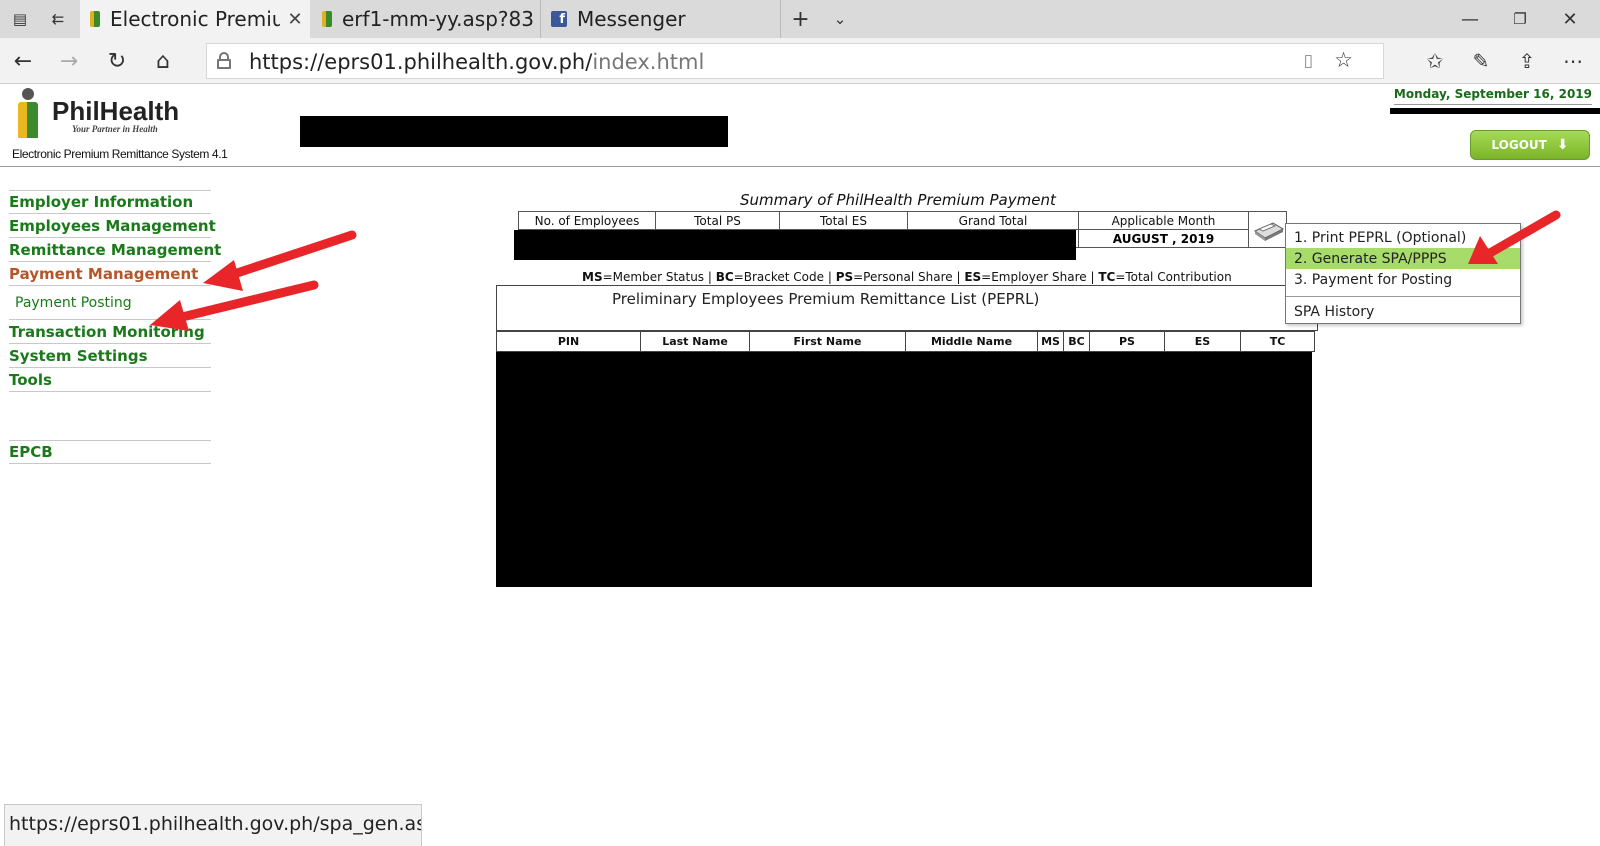  Describe the element at coordinates (514, 131) in the screenshot. I see `redacted-employer-name` at that location.